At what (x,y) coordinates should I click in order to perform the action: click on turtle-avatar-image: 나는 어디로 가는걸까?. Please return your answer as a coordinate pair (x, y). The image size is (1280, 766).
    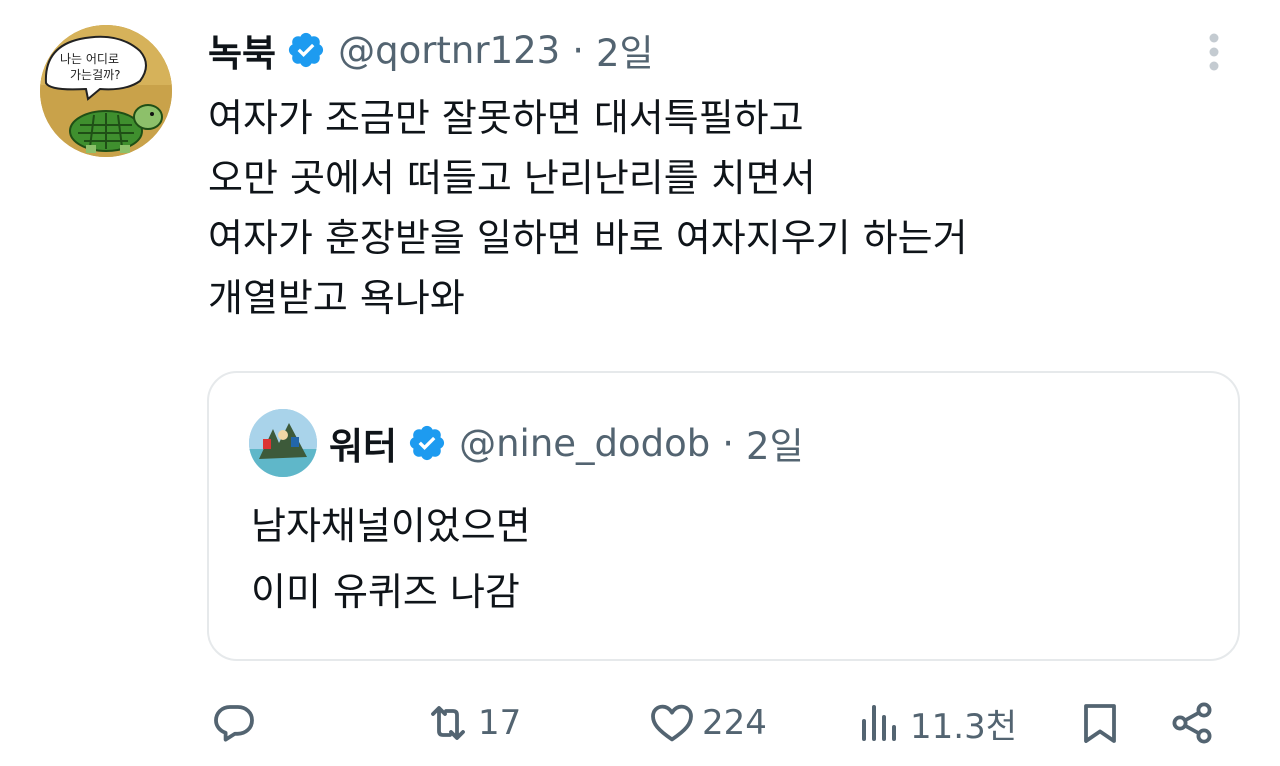
    Looking at the image, I should click on (106, 91).